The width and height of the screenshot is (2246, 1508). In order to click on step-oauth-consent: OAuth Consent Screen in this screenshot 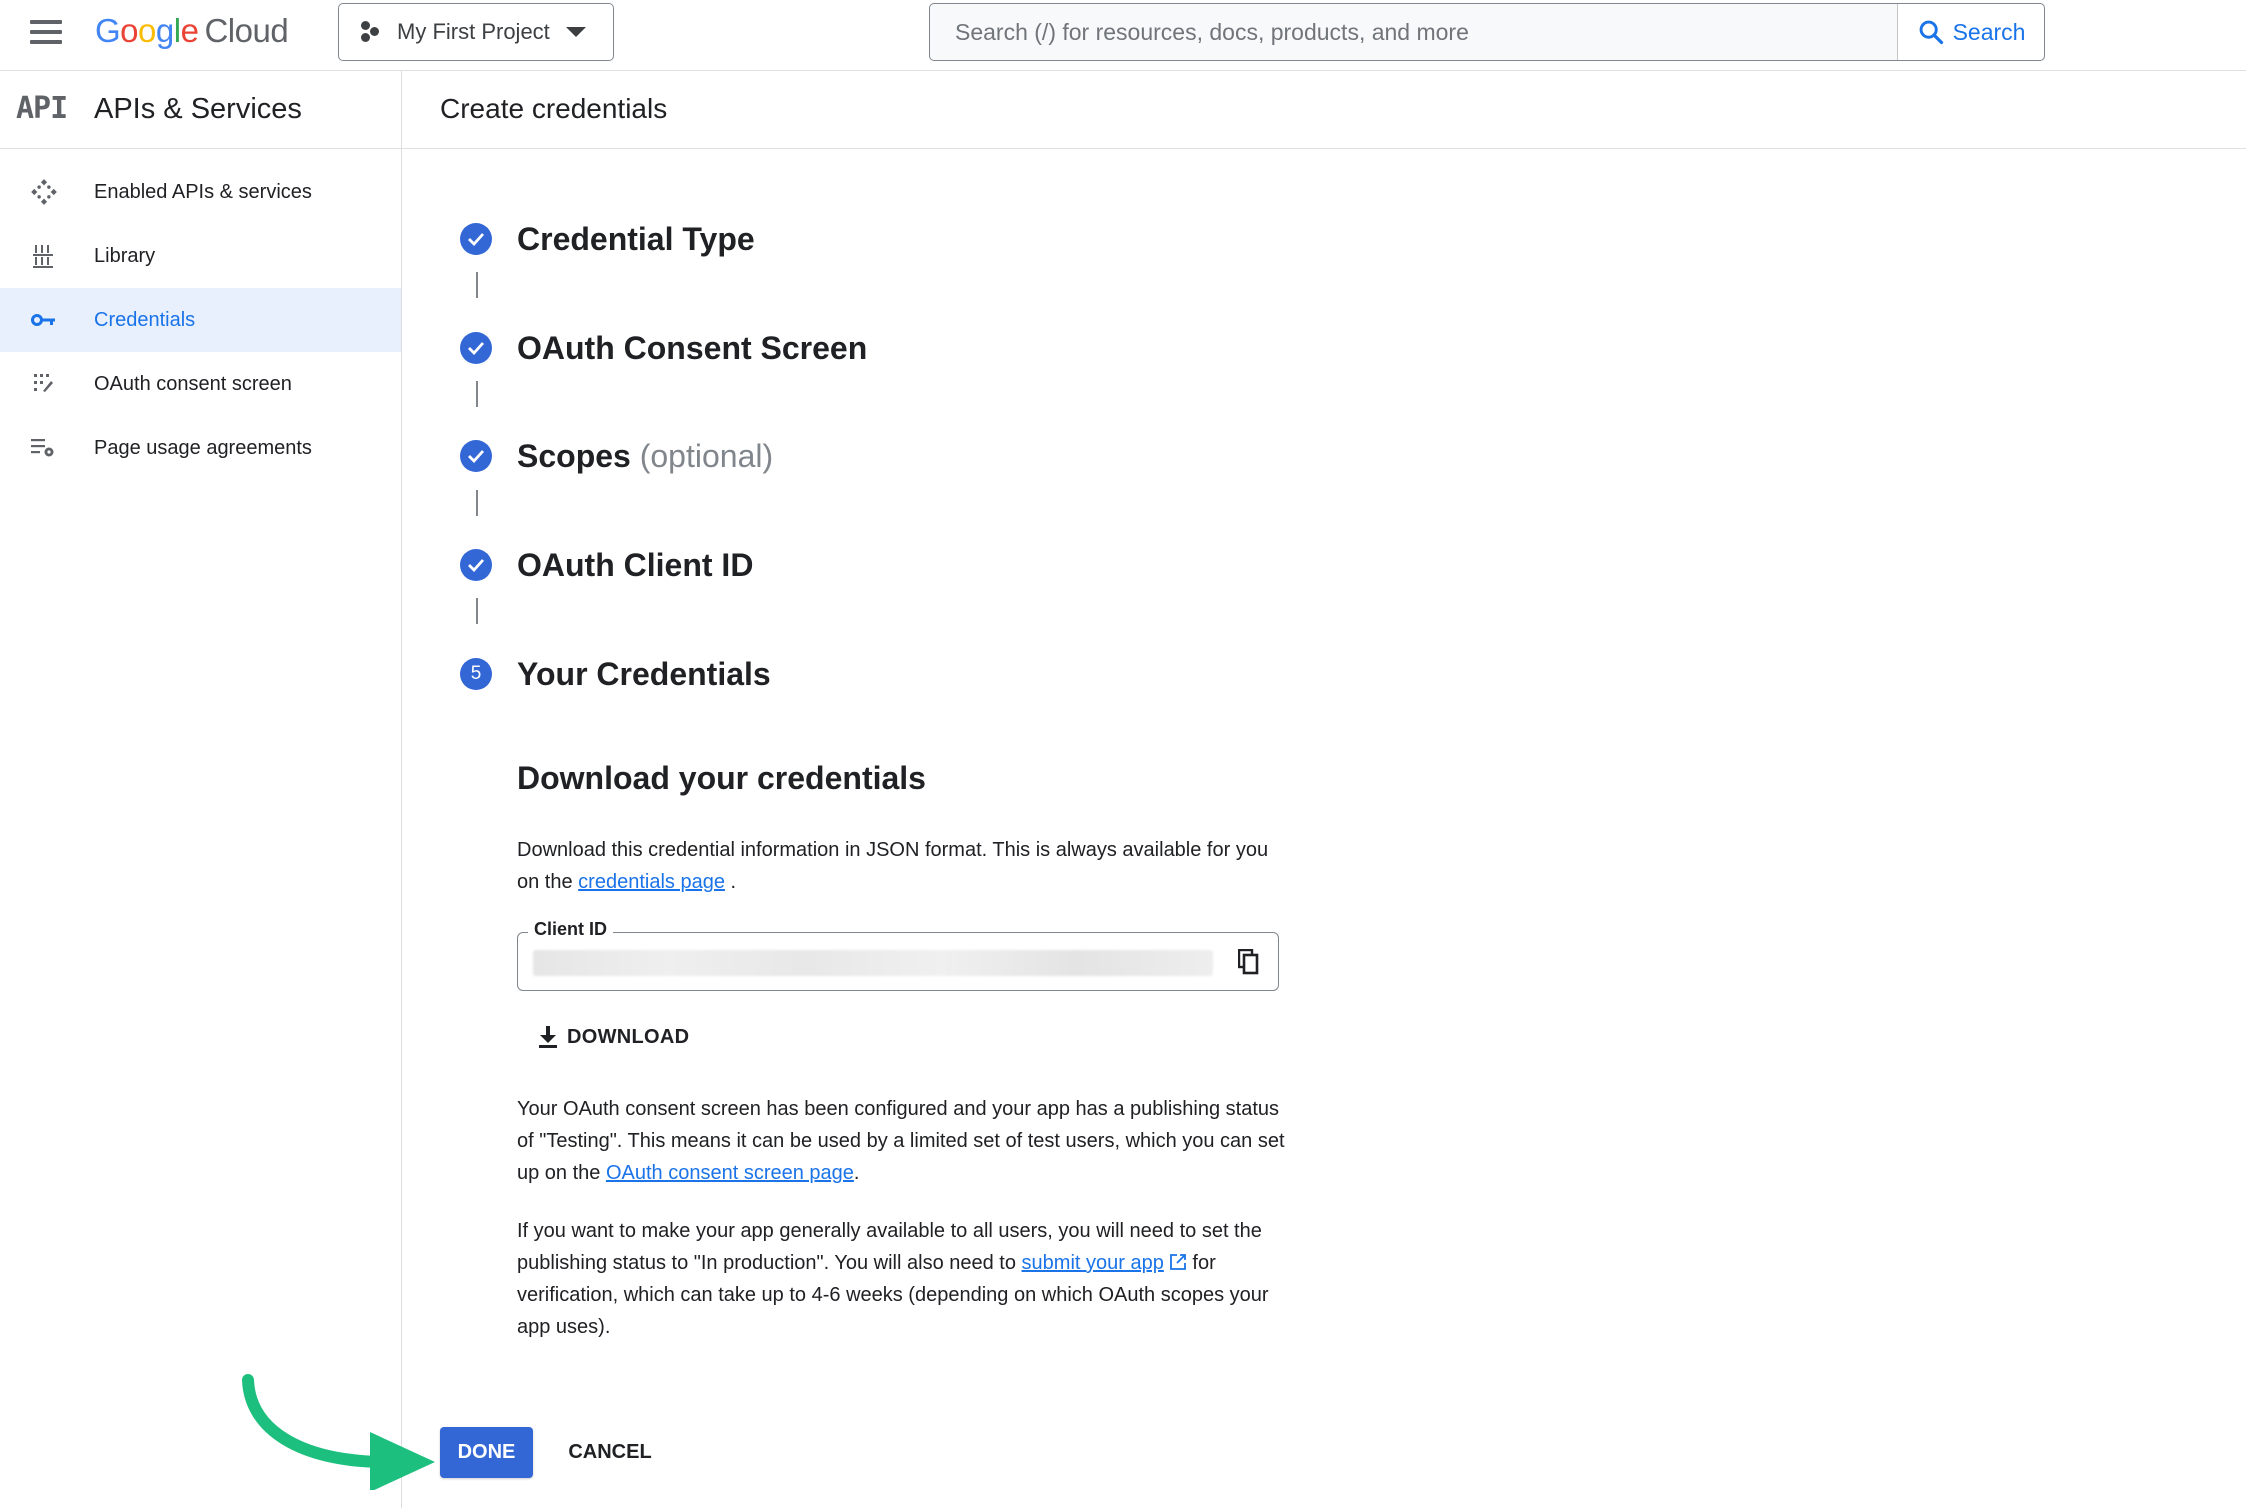, I will do `click(663, 348)`.